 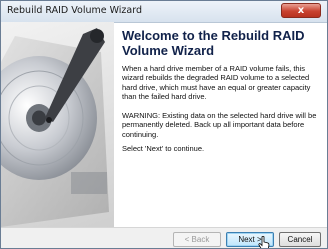 I want to click on window-title: Rebuild RAID Volume Wizard, so click(x=75, y=10).